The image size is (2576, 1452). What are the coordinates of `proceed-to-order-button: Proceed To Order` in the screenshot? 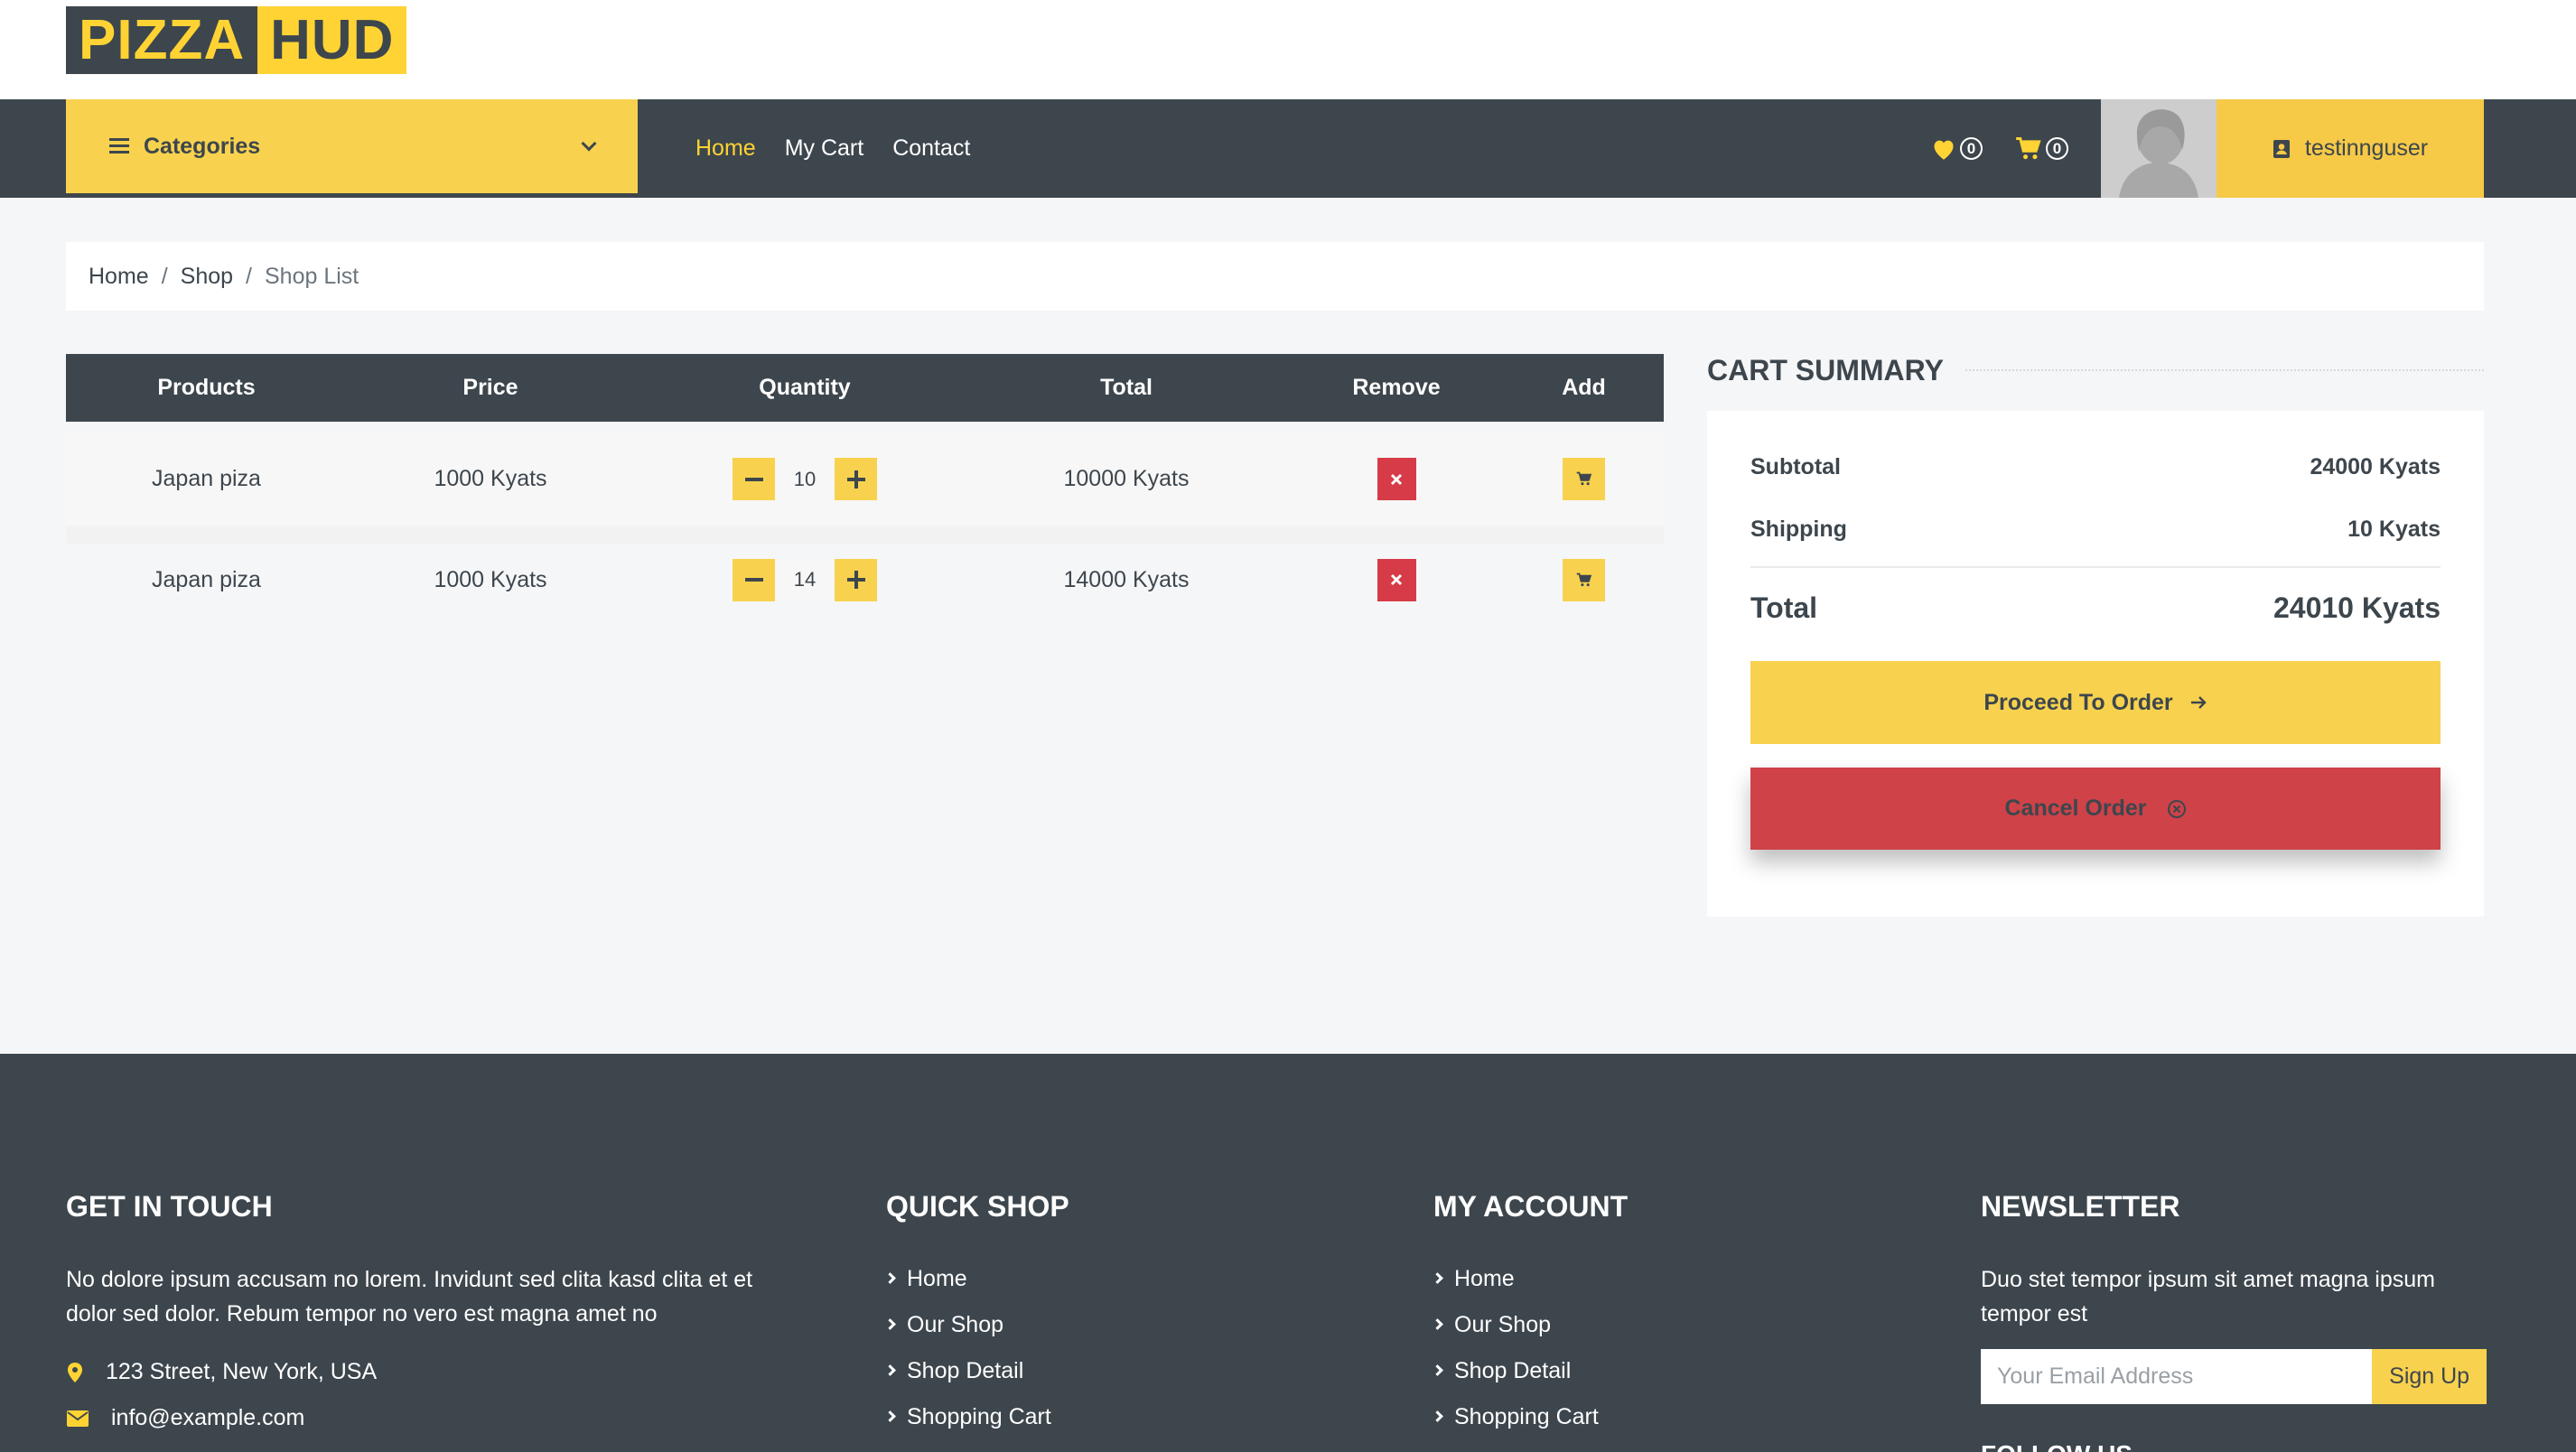 It's located at (2095, 703).